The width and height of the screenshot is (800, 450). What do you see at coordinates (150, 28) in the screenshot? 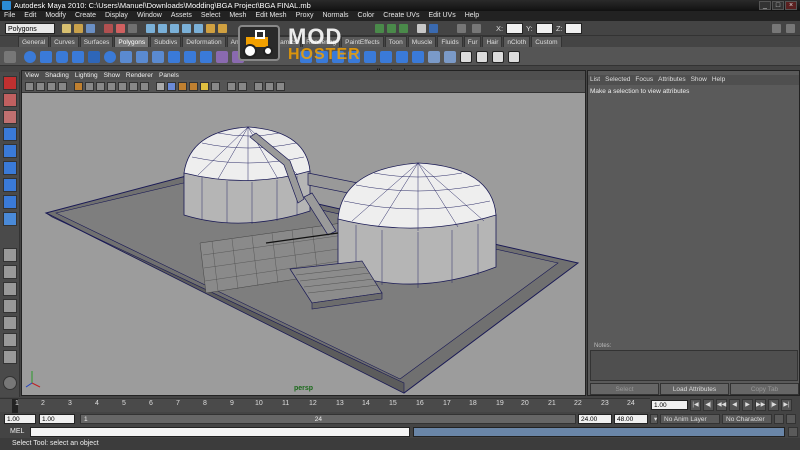
I see `mask-icon` at bounding box center [150, 28].